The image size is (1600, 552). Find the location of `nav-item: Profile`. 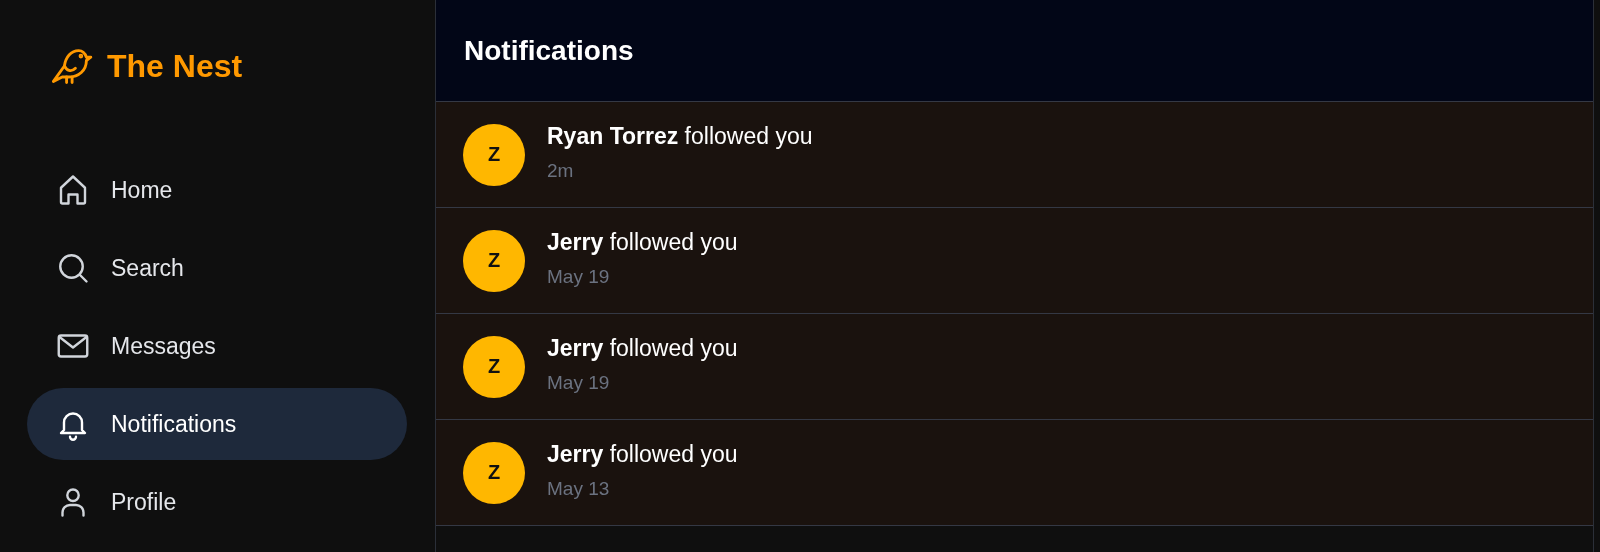

nav-item: Profile is located at coordinates (217, 502).